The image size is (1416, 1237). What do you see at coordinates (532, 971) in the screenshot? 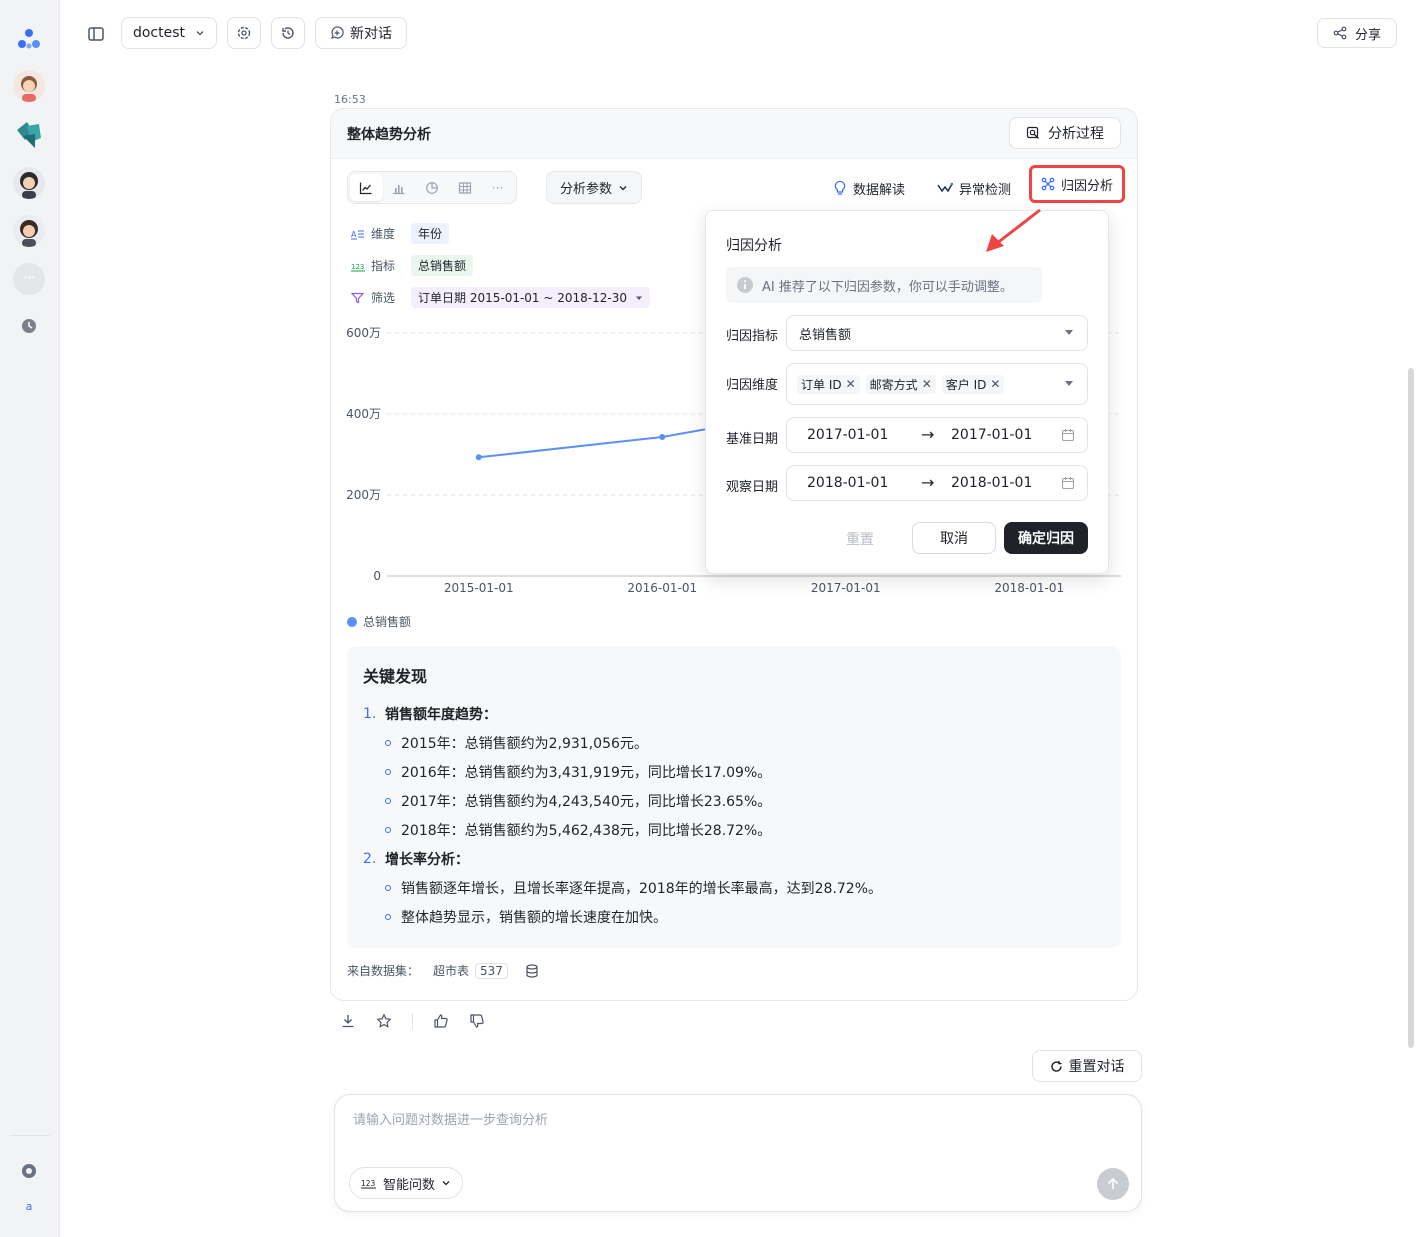
I see `database-icon` at bounding box center [532, 971].